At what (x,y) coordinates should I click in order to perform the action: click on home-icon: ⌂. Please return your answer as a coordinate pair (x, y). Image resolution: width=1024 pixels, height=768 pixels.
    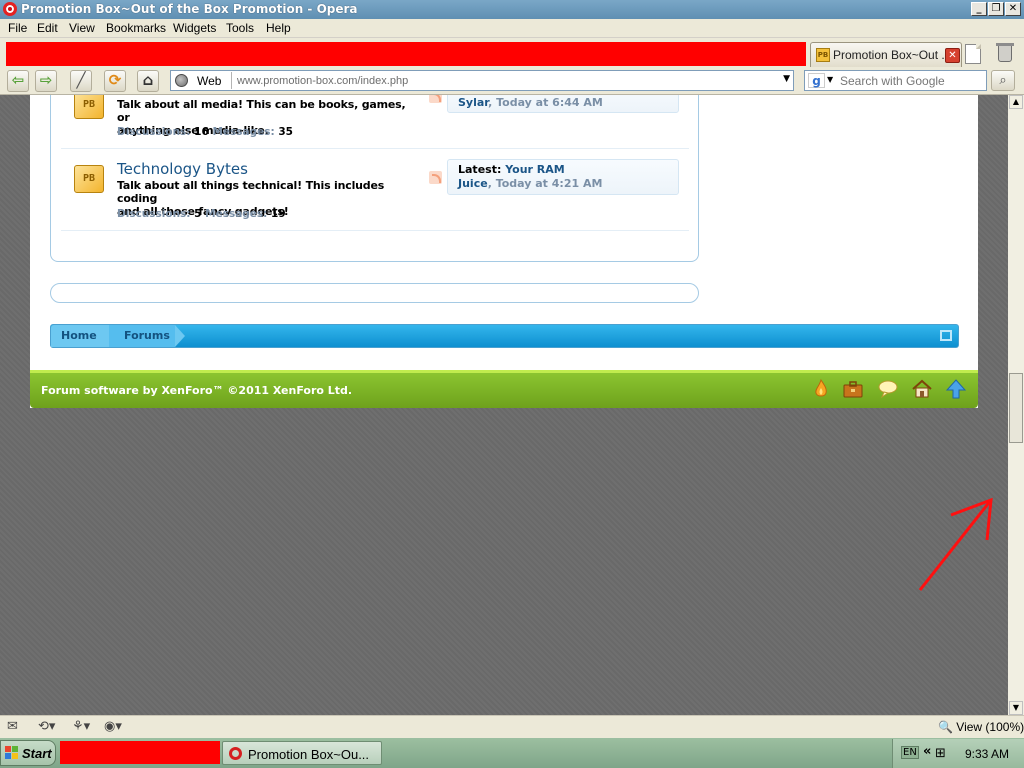
    Looking at the image, I should click on (148, 80).